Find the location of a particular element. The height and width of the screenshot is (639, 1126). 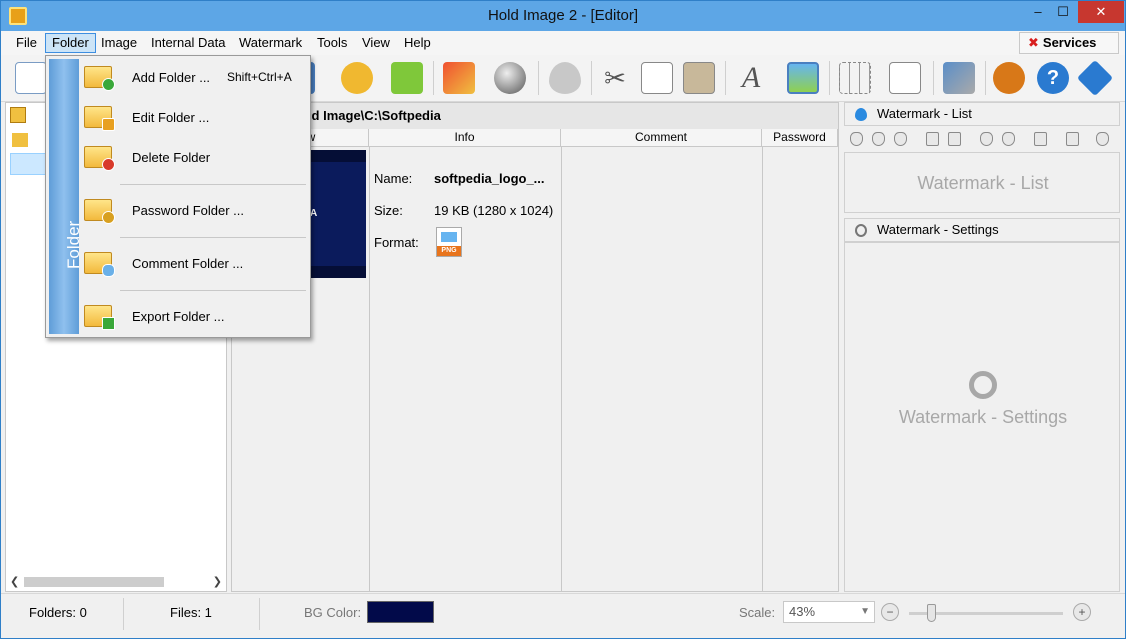

menu-item-add-folder: Add Folder ... Shift+Ctrl+A is located at coordinates (194, 78).